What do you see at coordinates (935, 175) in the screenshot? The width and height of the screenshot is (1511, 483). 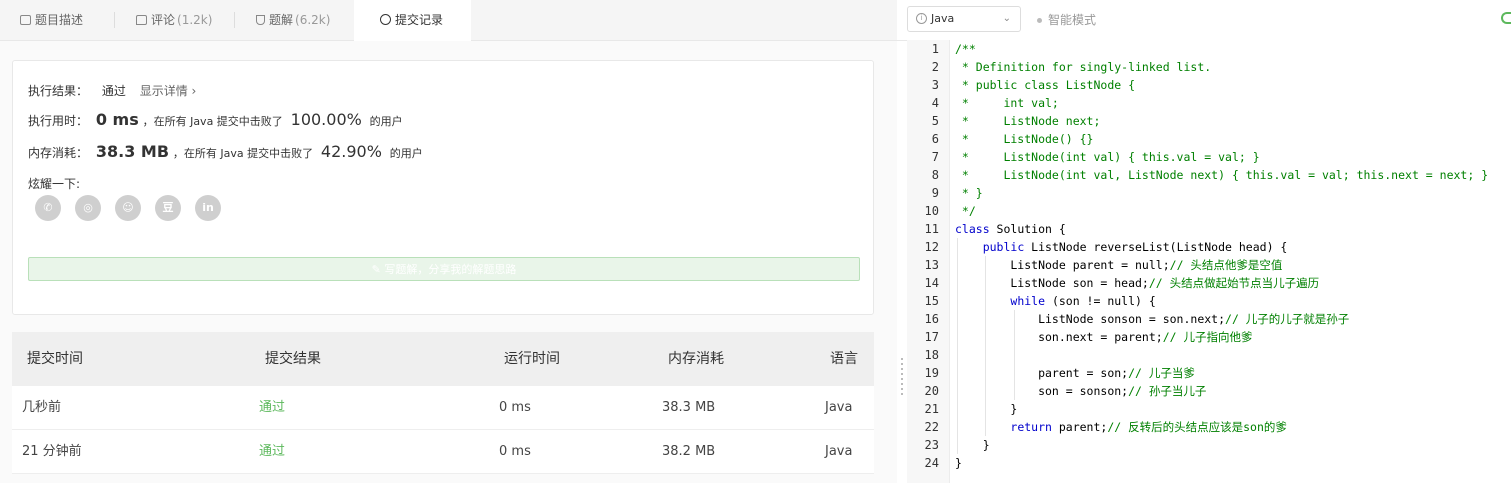 I see `line-number: 8` at bounding box center [935, 175].